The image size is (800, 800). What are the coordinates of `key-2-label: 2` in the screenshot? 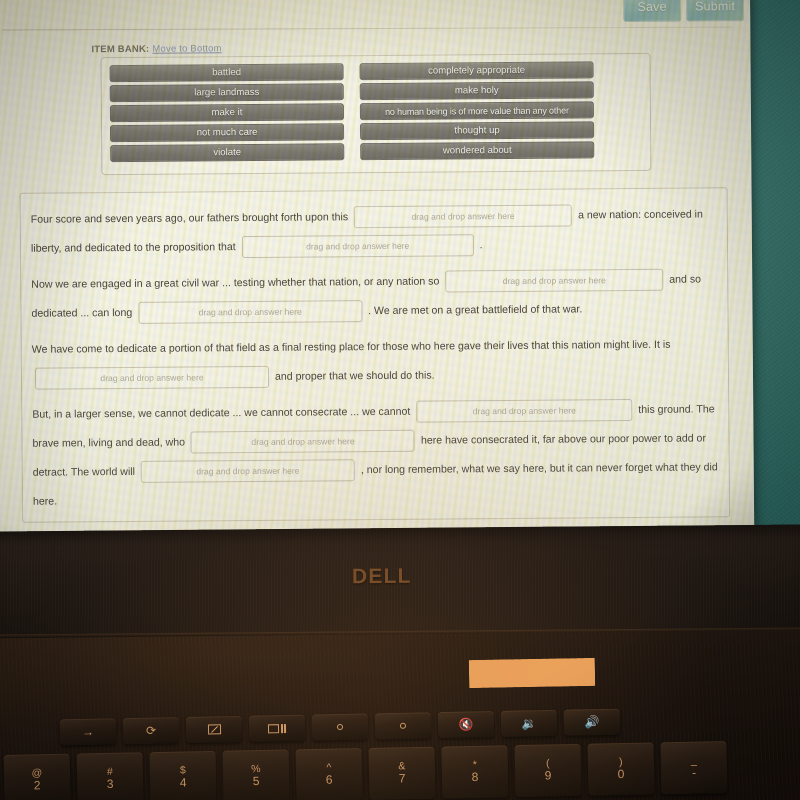 It's located at (37, 785).